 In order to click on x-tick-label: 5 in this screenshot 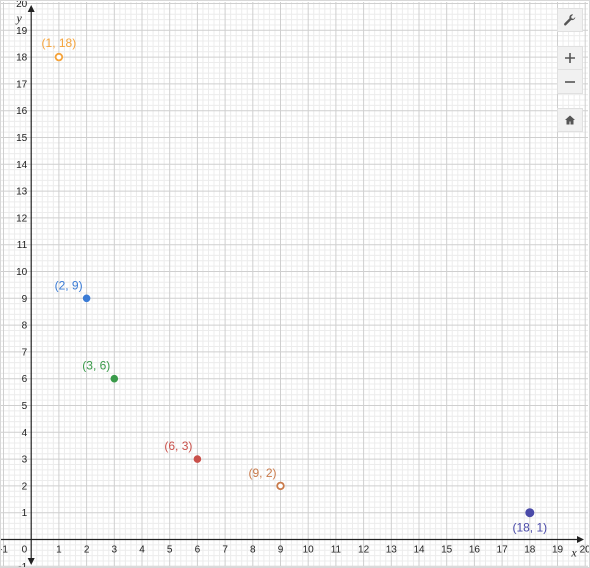, I will do `click(170, 550)`.